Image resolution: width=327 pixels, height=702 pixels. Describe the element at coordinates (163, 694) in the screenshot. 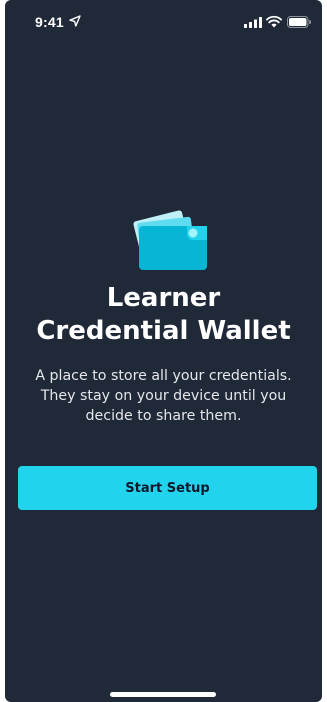

I see `home-indicator` at that location.